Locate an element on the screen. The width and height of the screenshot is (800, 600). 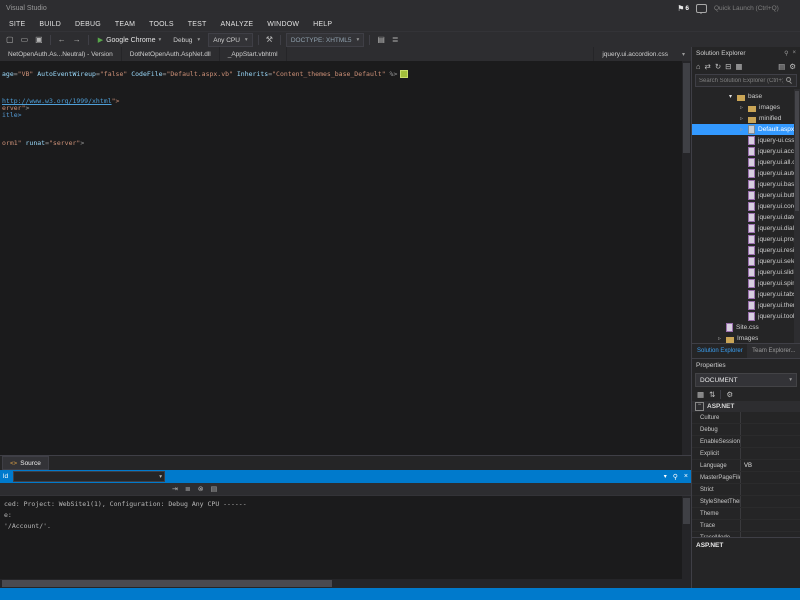
new-file-icon: ▢ is located at coordinates (10, 40).